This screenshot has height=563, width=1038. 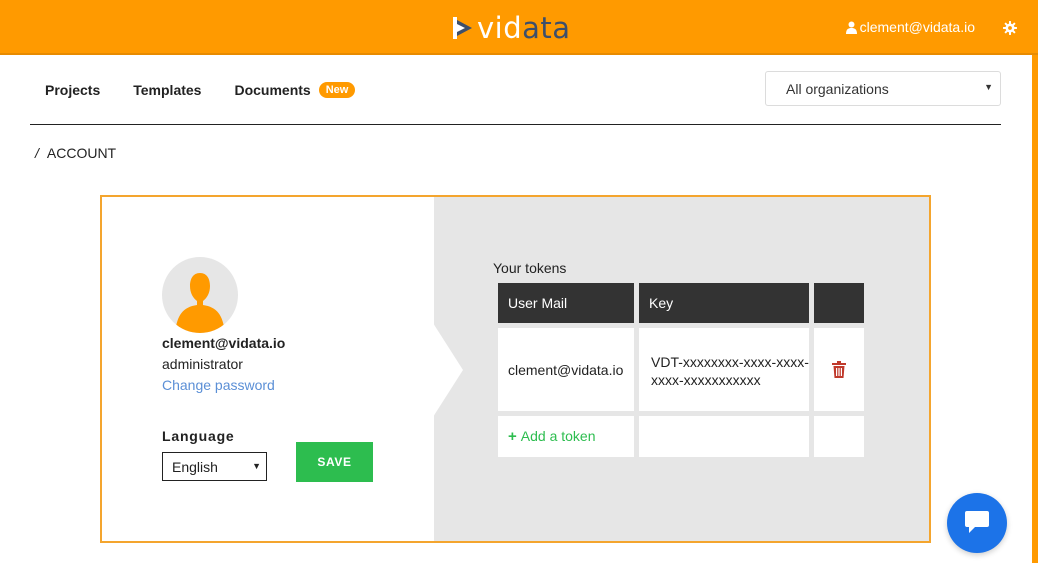 I want to click on vidata-logo: vidata, so click(x=511, y=28).